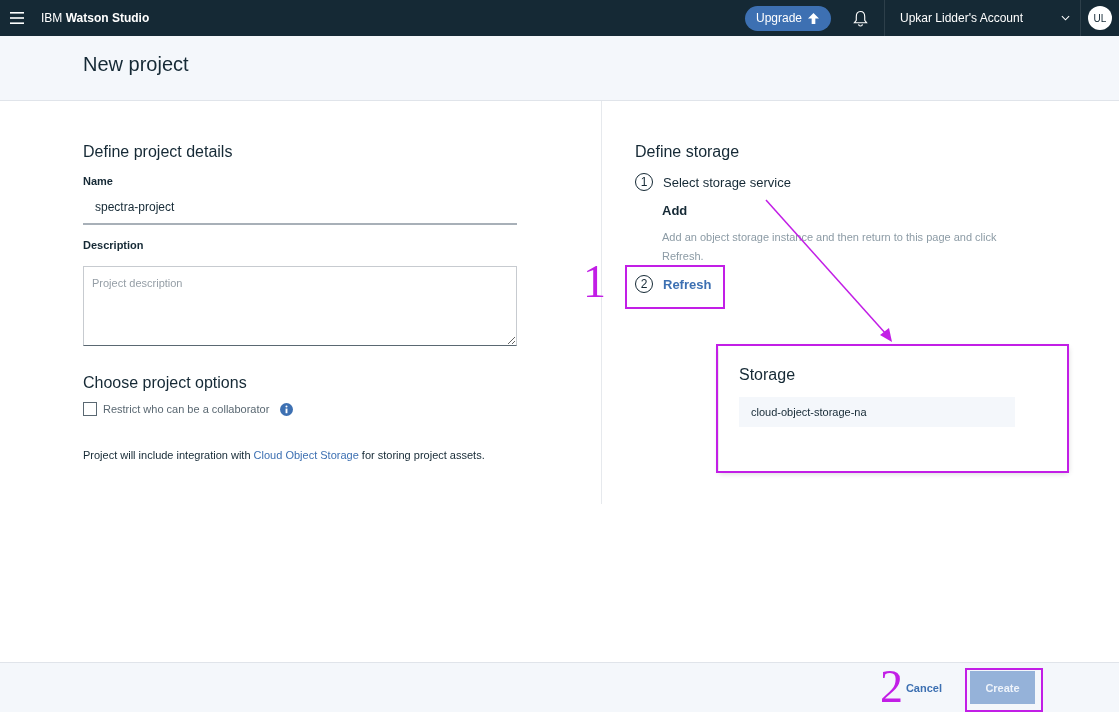 This screenshot has width=1119, height=712. What do you see at coordinates (306, 455) in the screenshot?
I see `cloud-object-storage-link: Cloud Object Storage` at bounding box center [306, 455].